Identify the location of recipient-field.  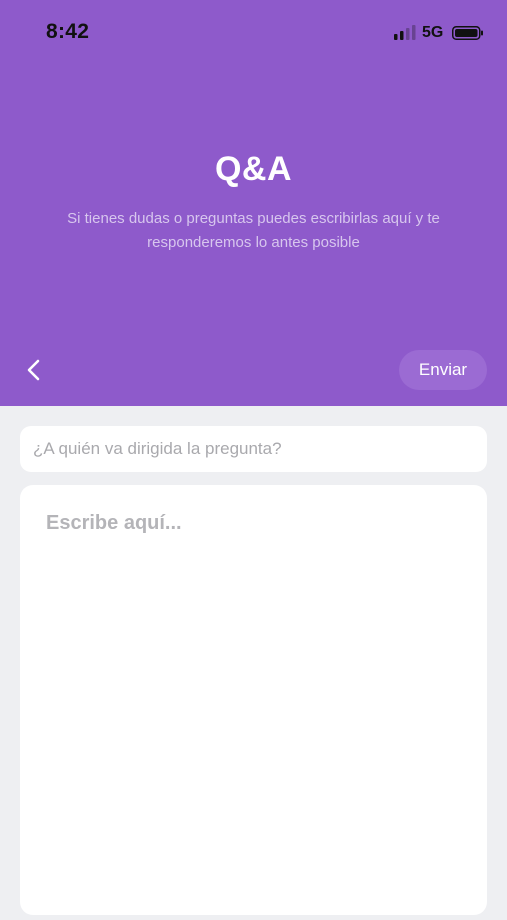
(253, 449).